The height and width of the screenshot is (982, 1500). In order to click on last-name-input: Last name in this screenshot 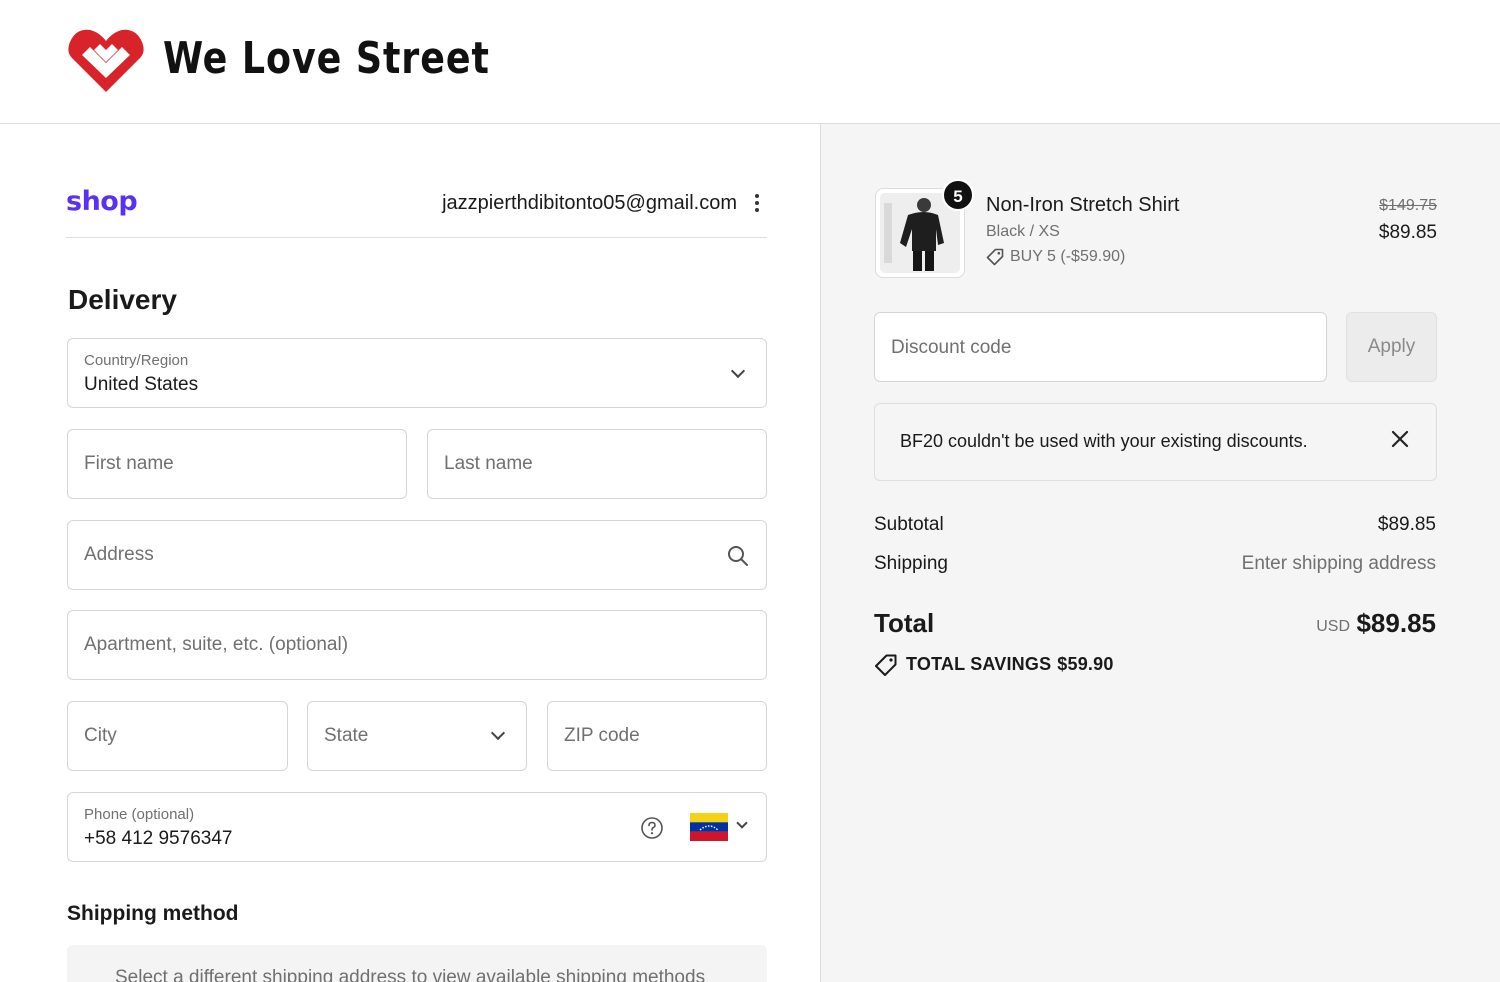, I will do `click(597, 464)`.